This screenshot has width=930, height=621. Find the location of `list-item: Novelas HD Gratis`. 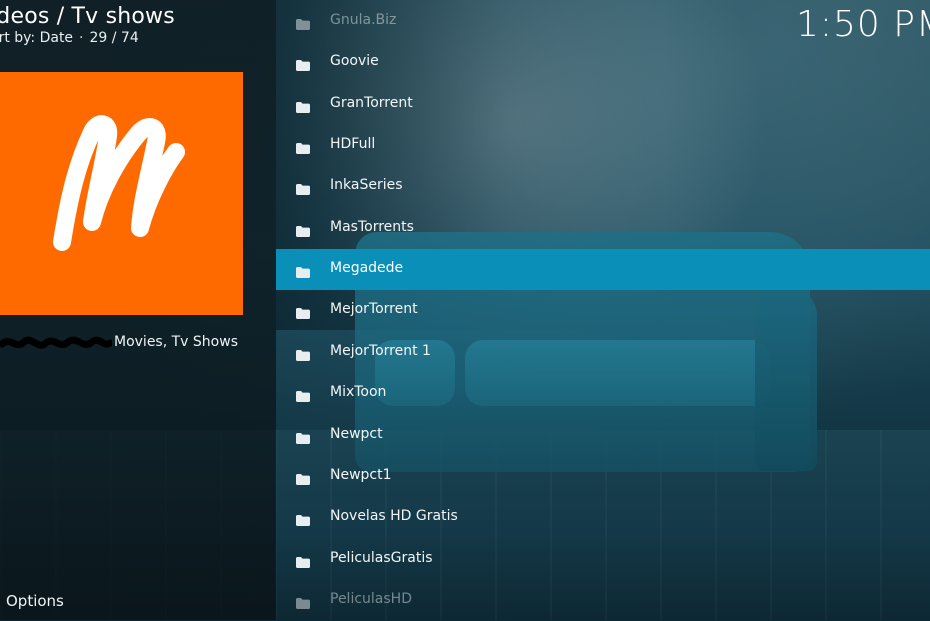

list-item: Novelas HD Gratis is located at coordinates (603, 517).